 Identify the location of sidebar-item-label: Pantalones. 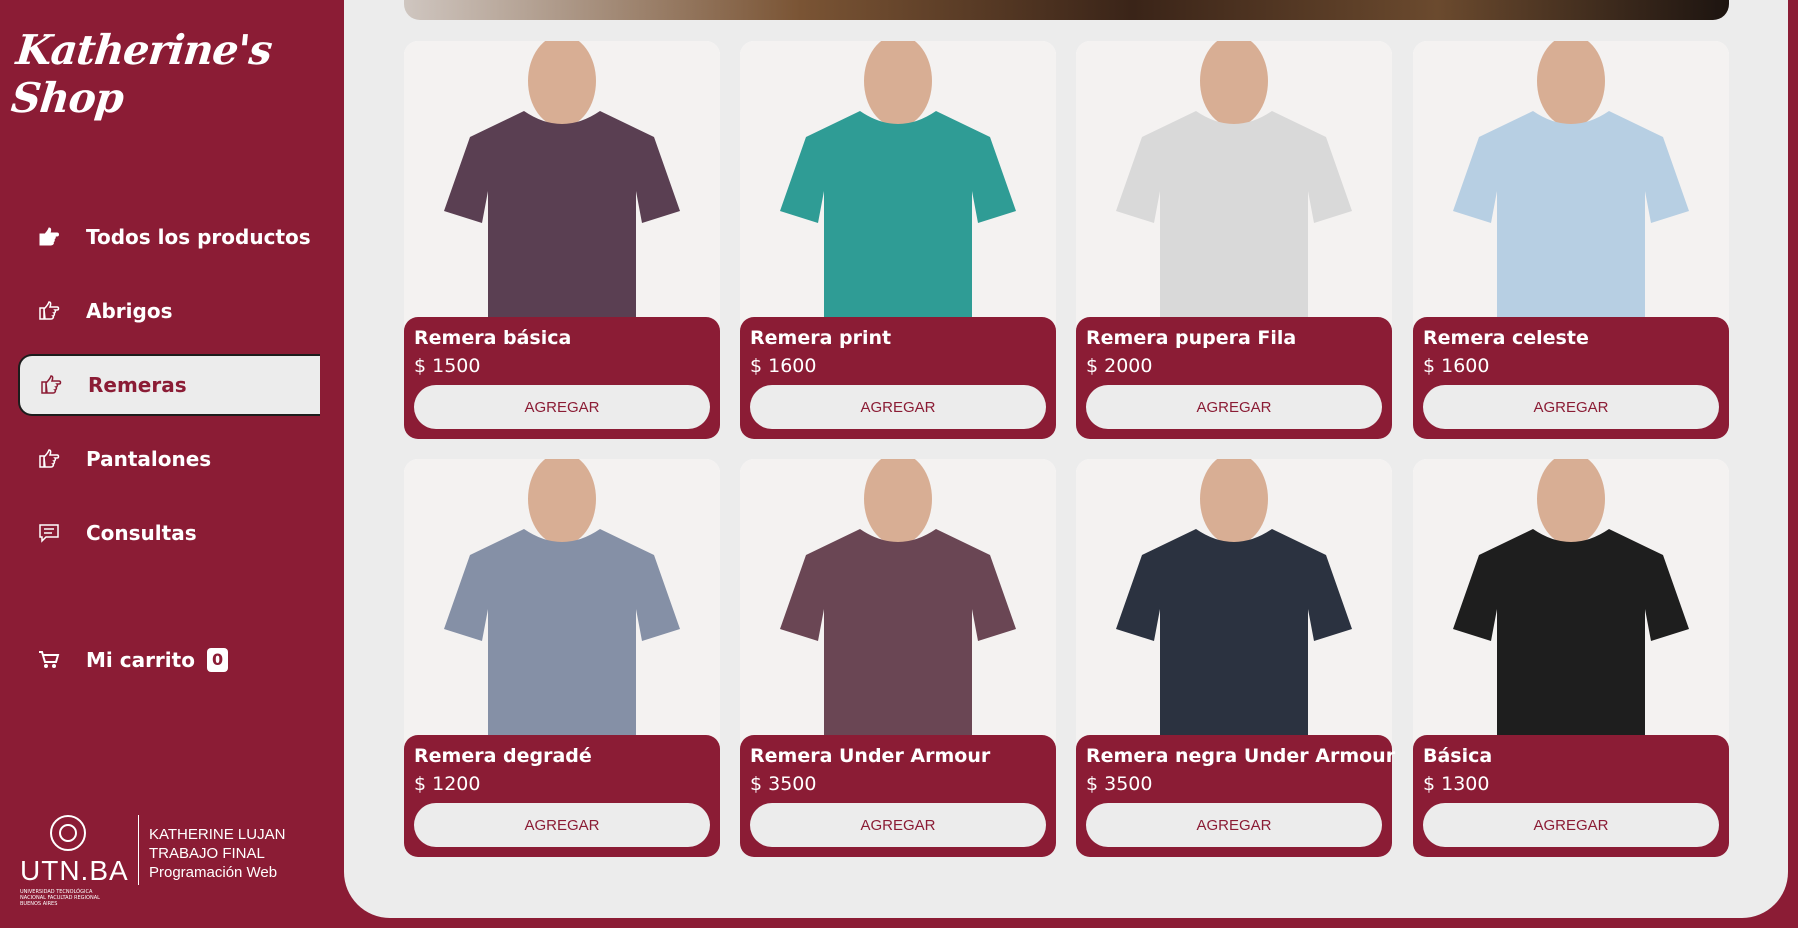
(149, 459).